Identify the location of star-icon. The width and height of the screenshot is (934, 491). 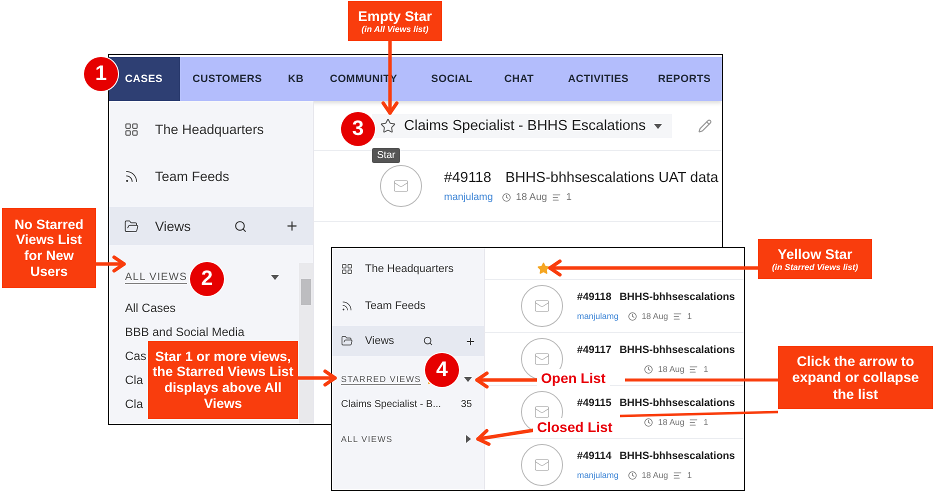
(388, 126).